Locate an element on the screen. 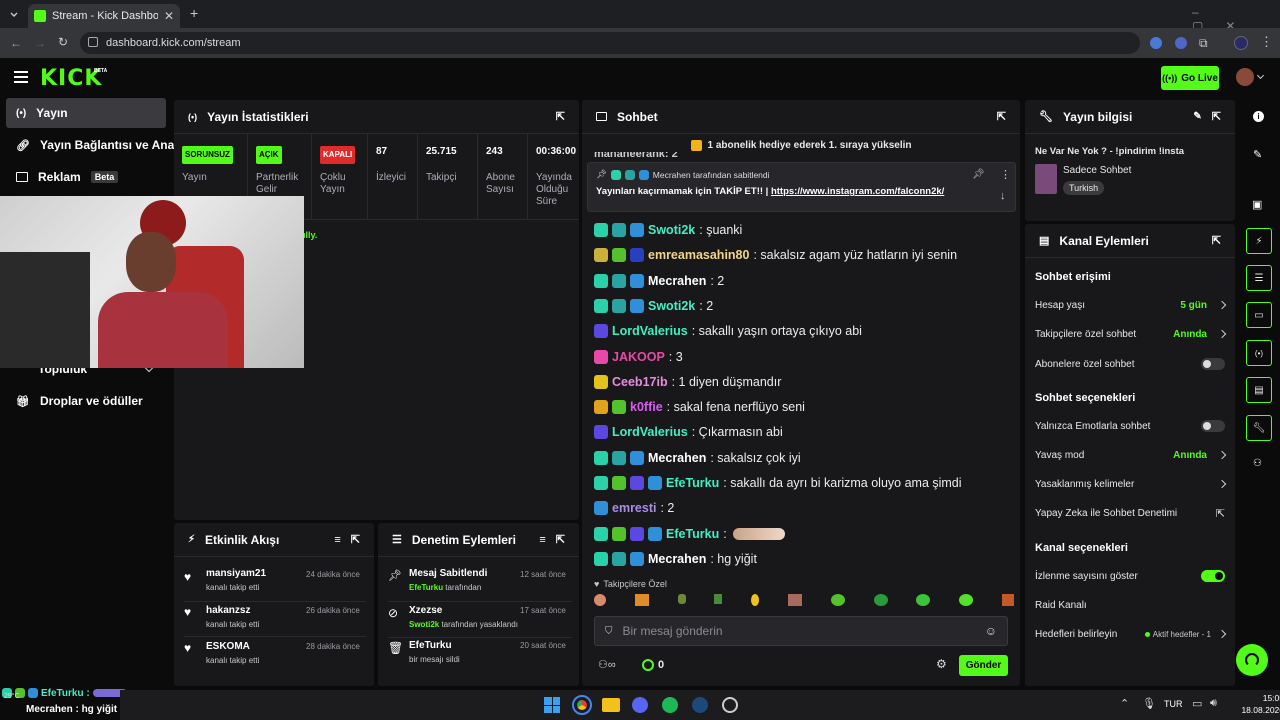  forward-icon: → is located at coordinates (40, 43).